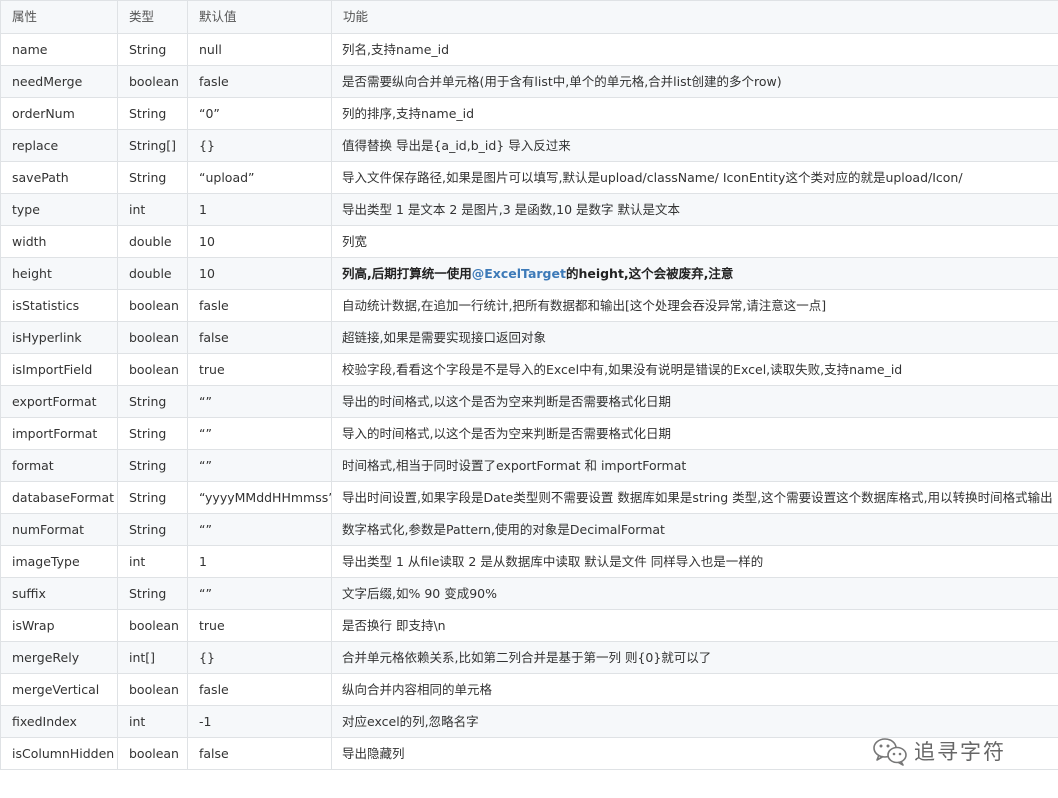 The image size is (1058, 798). Describe the element at coordinates (259, 113) in the screenshot. I see `cell-default: “0”` at that location.